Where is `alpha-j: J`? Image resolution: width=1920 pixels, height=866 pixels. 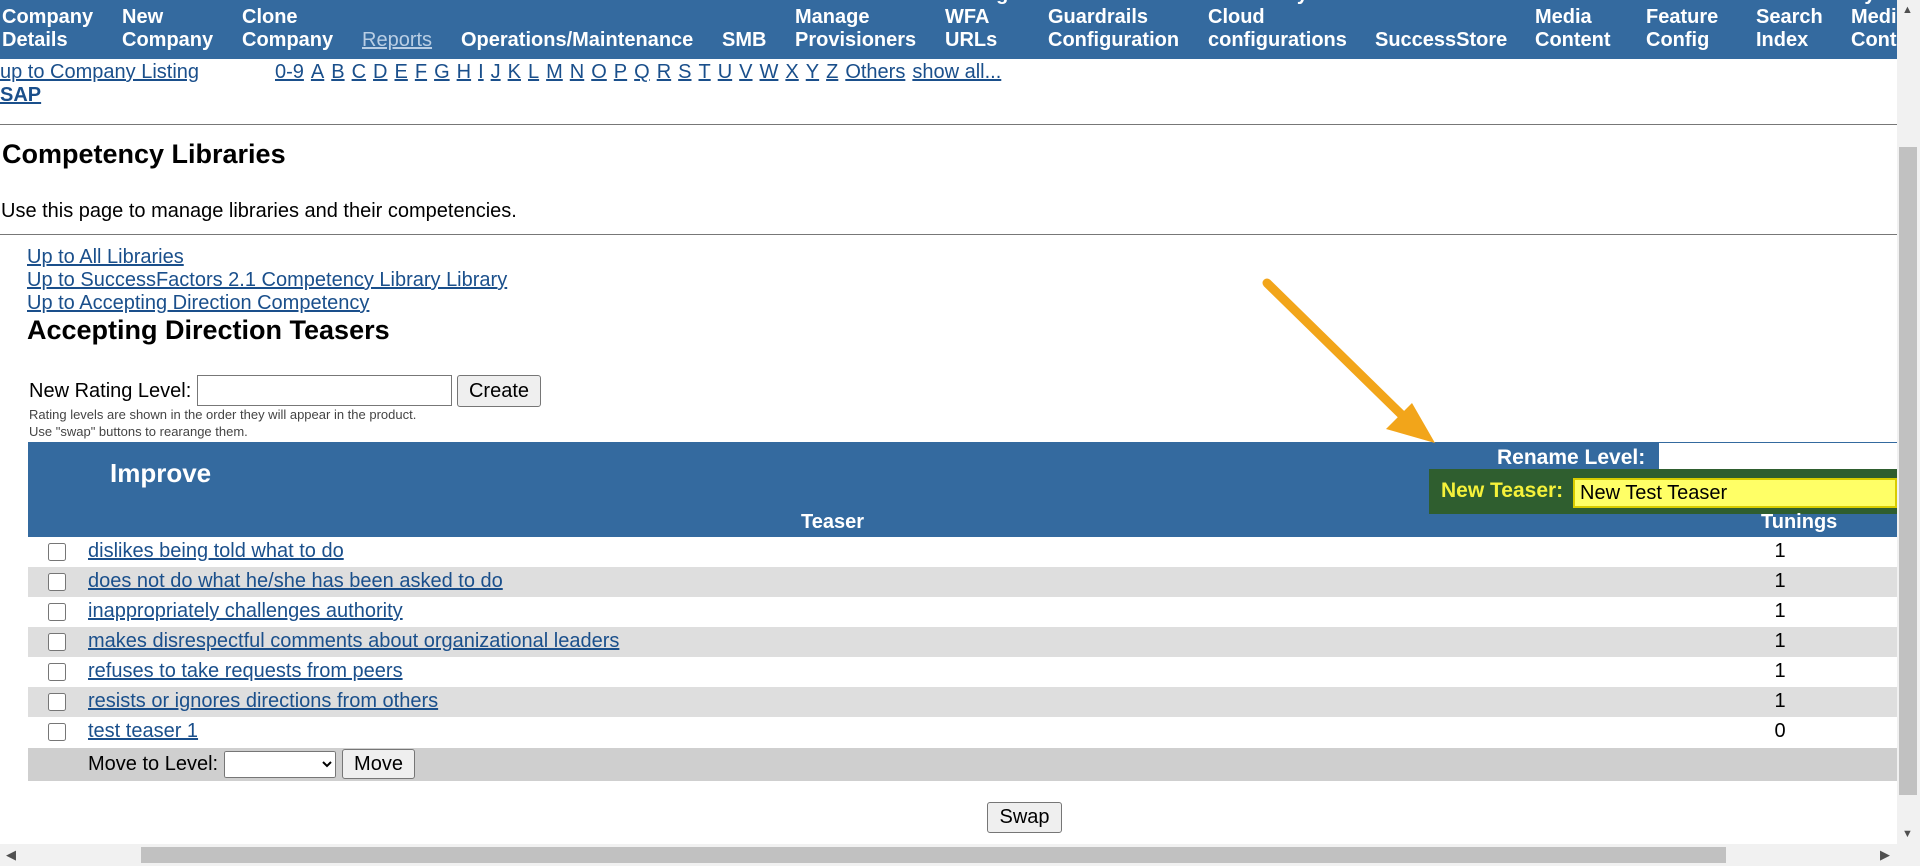 alpha-j: J is located at coordinates (496, 72).